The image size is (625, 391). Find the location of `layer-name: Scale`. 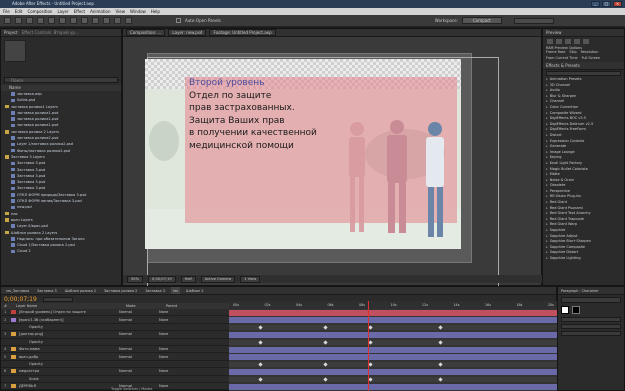

layer-name: Scale is located at coordinates (69, 379).